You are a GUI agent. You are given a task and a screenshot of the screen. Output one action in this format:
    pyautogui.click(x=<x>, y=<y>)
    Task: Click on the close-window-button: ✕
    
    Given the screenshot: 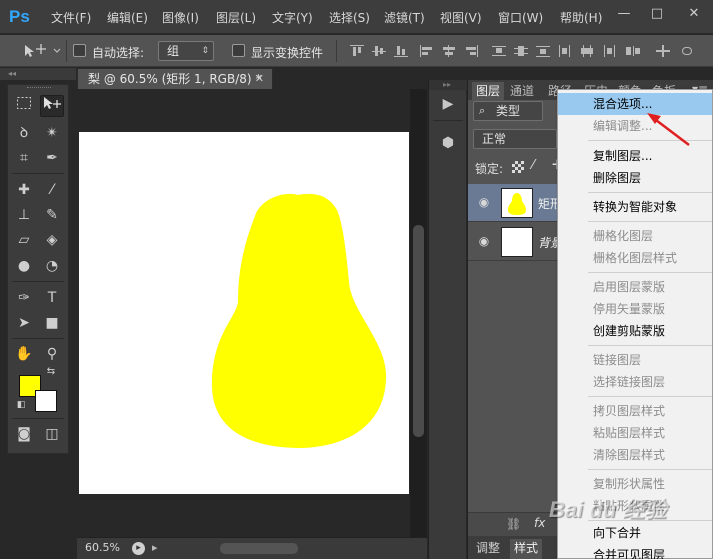 What is the action you would take?
    pyautogui.click(x=694, y=14)
    